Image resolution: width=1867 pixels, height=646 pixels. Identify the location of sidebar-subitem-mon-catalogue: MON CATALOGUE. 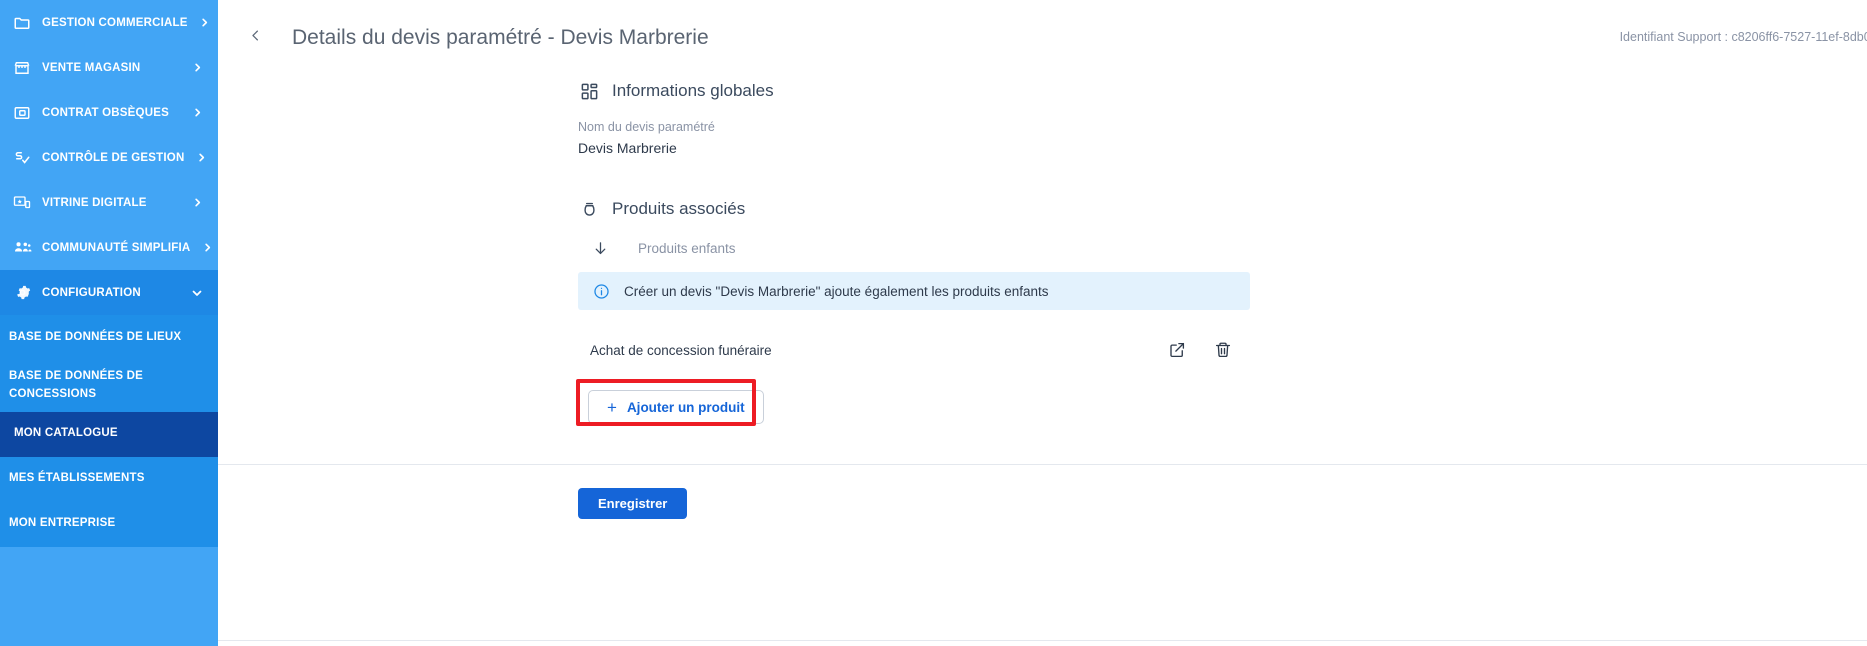
(109, 434).